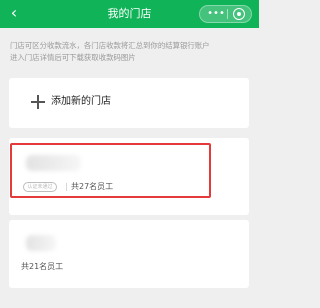 This screenshot has height=308, width=320. What do you see at coordinates (129, 103) in the screenshot?
I see `add-store-card: 添加新的门店` at bounding box center [129, 103].